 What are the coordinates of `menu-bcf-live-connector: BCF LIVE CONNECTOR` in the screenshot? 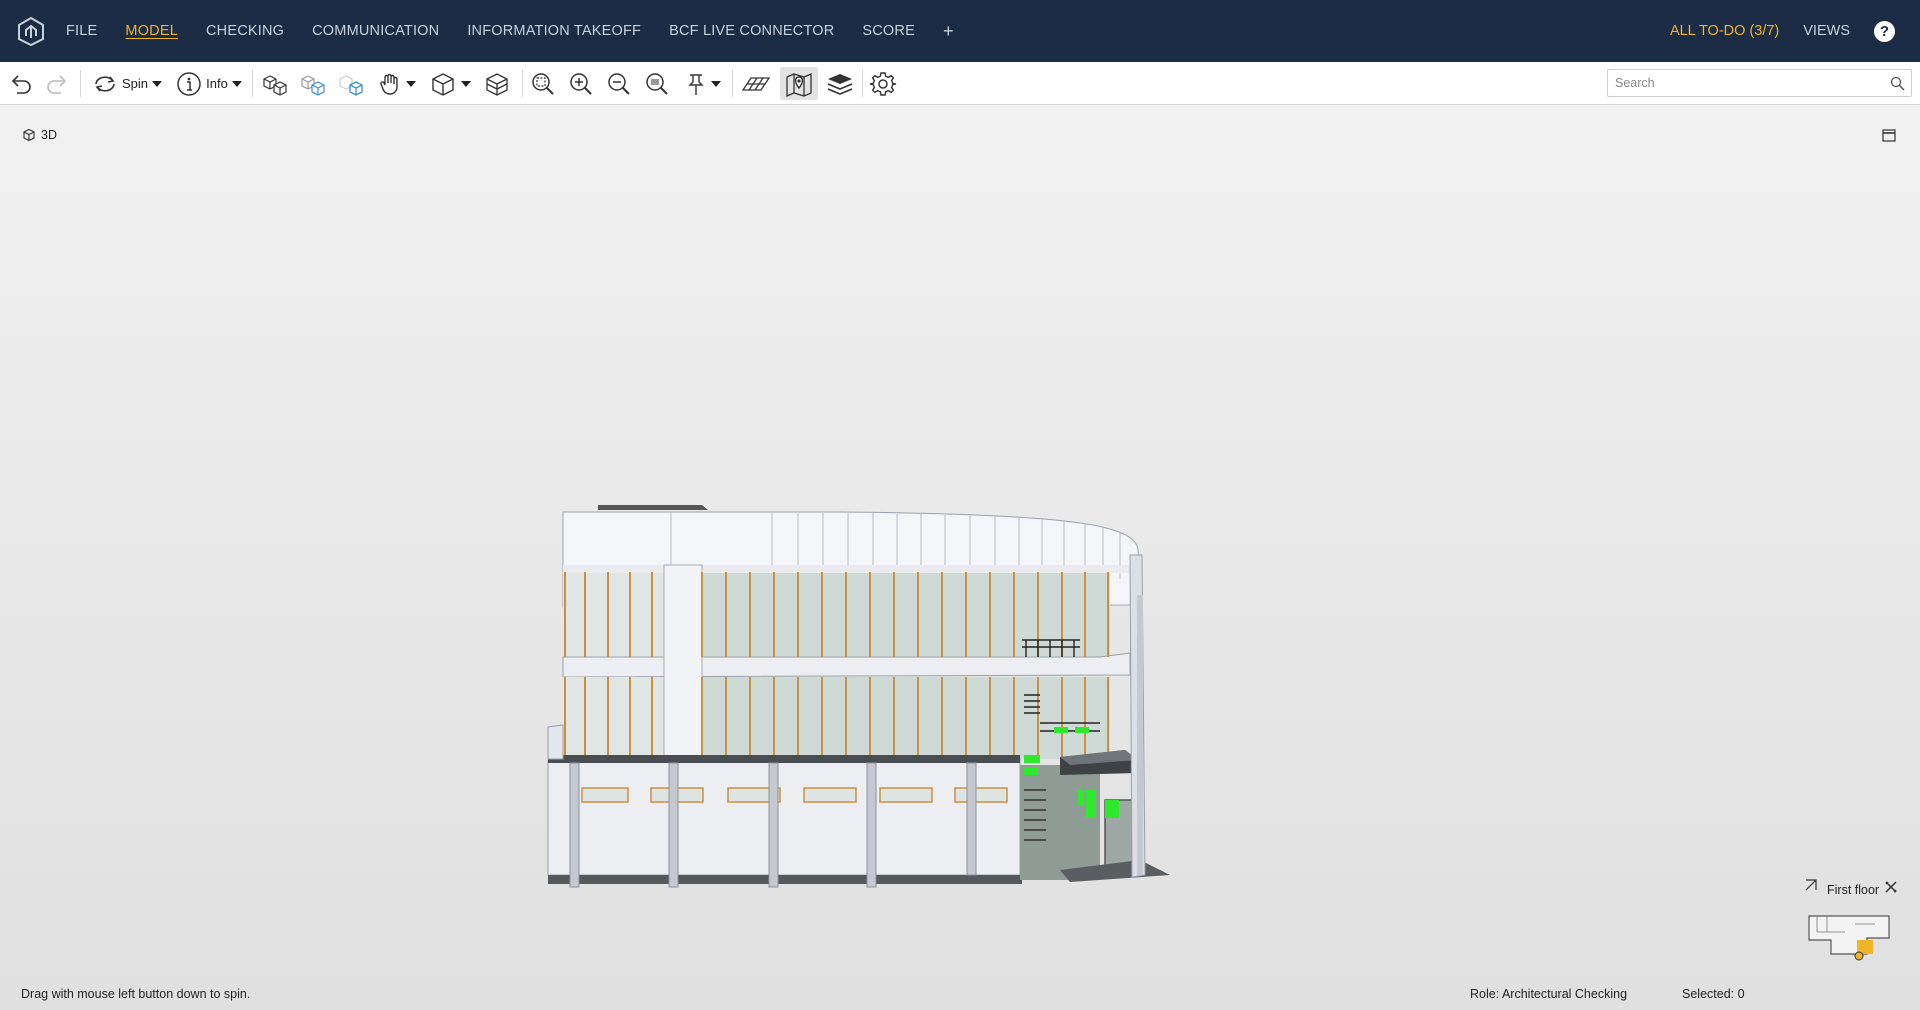 It's located at (751, 31).